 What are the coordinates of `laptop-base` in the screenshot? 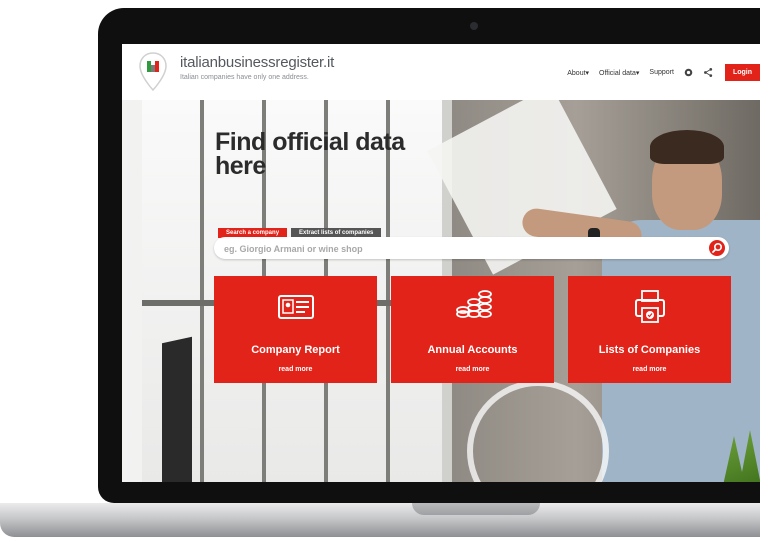 It's located at (380, 520).